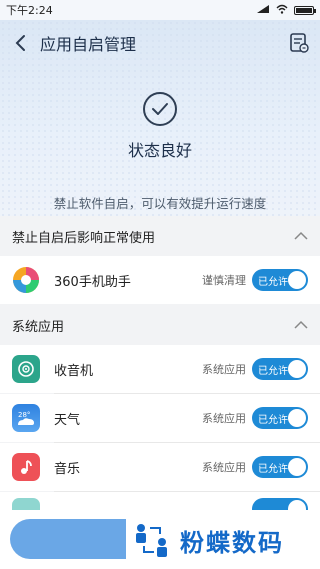 The height and width of the screenshot is (569, 320). Describe the element at coordinates (67, 420) in the screenshot. I see `app-name: 天气` at that location.